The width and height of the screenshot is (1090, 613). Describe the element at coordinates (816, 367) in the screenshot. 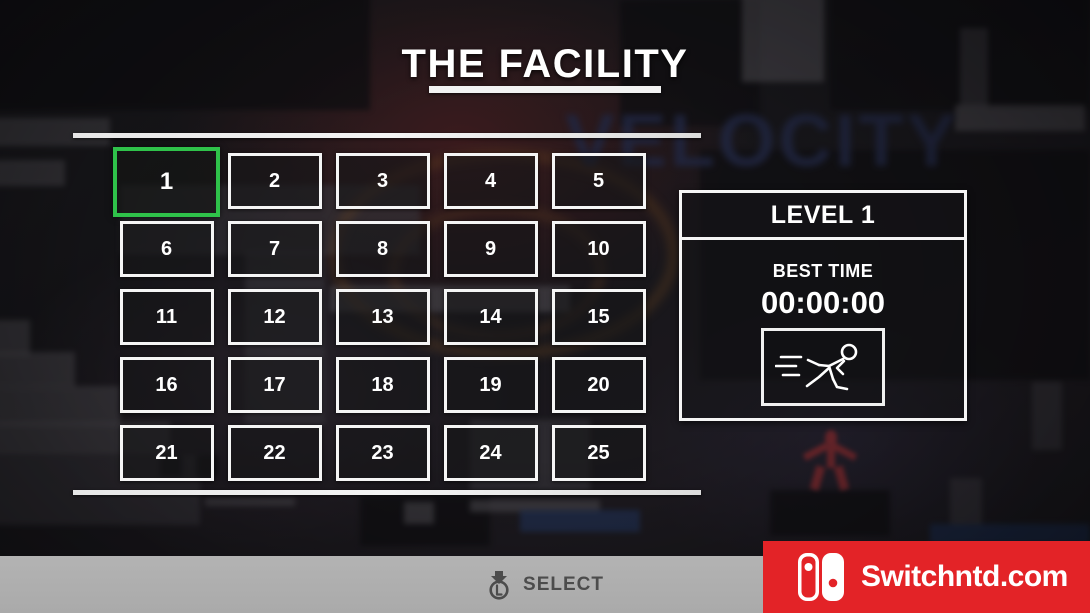

I see `running-figure-icon` at that location.